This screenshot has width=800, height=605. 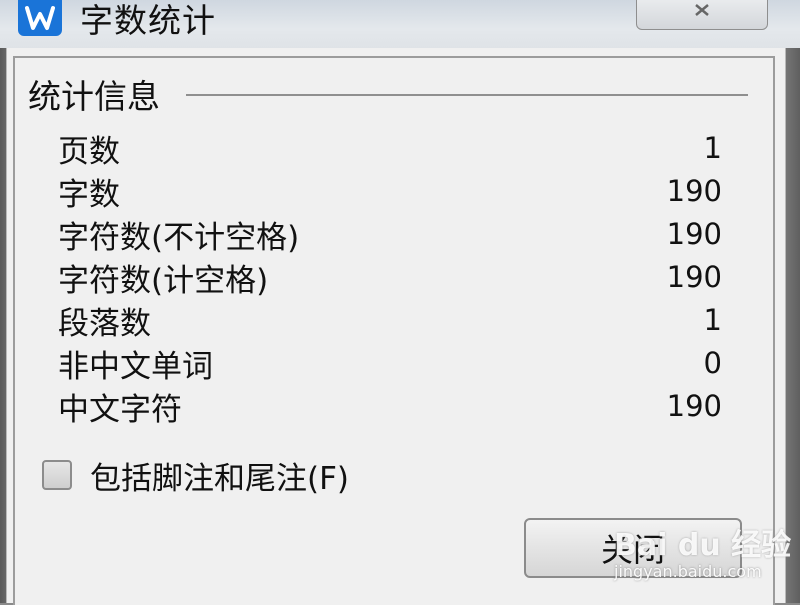 What do you see at coordinates (89, 194) in the screenshot?
I see `stat-label: 字数` at bounding box center [89, 194].